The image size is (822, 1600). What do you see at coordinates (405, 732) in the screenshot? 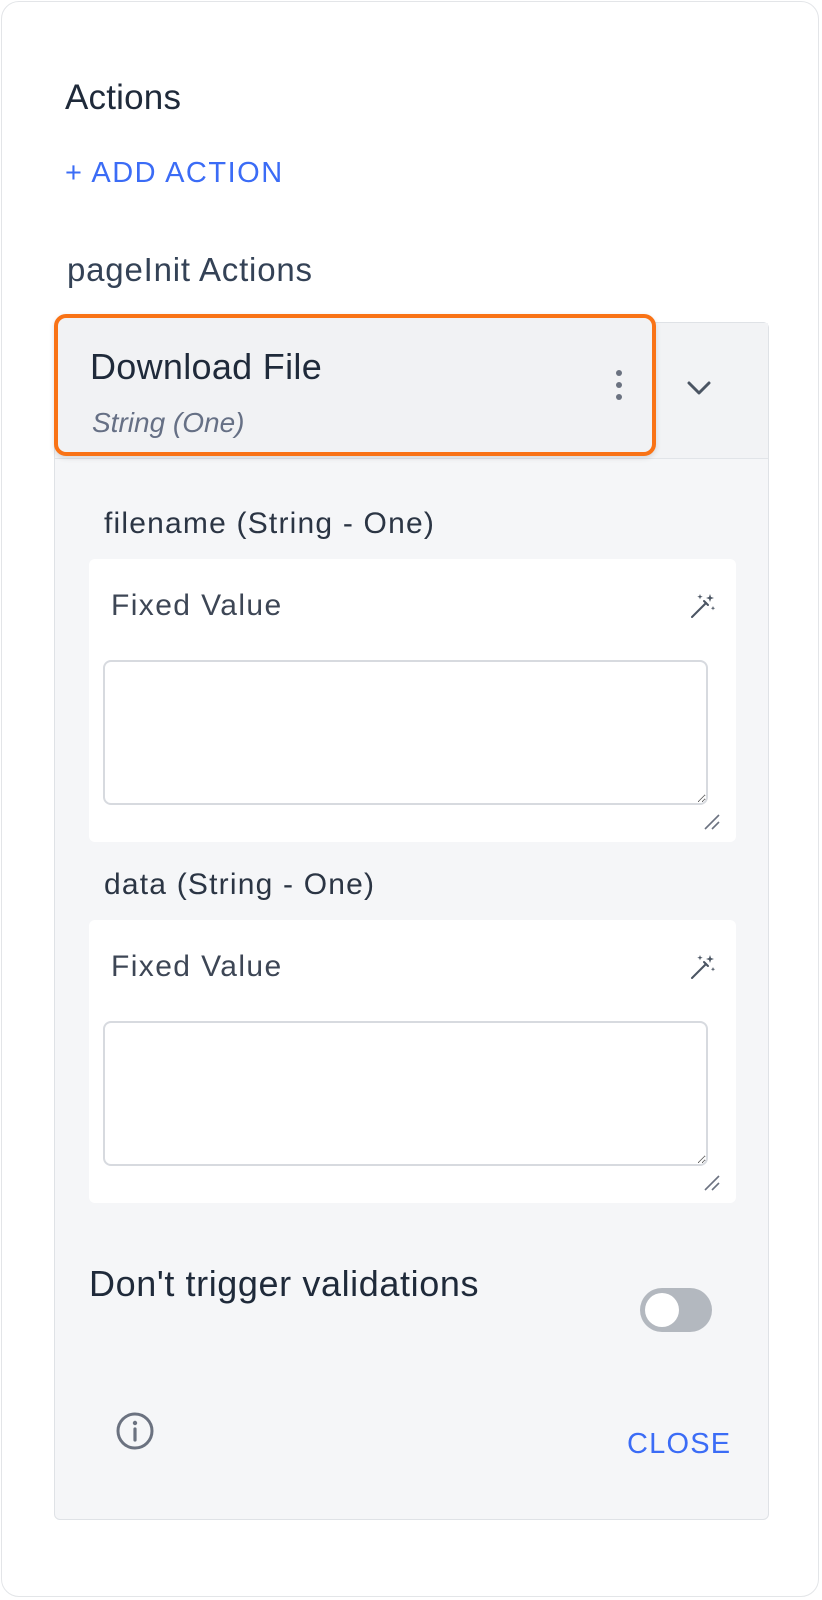
I see `filename-value-input` at bounding box center [405, 732].